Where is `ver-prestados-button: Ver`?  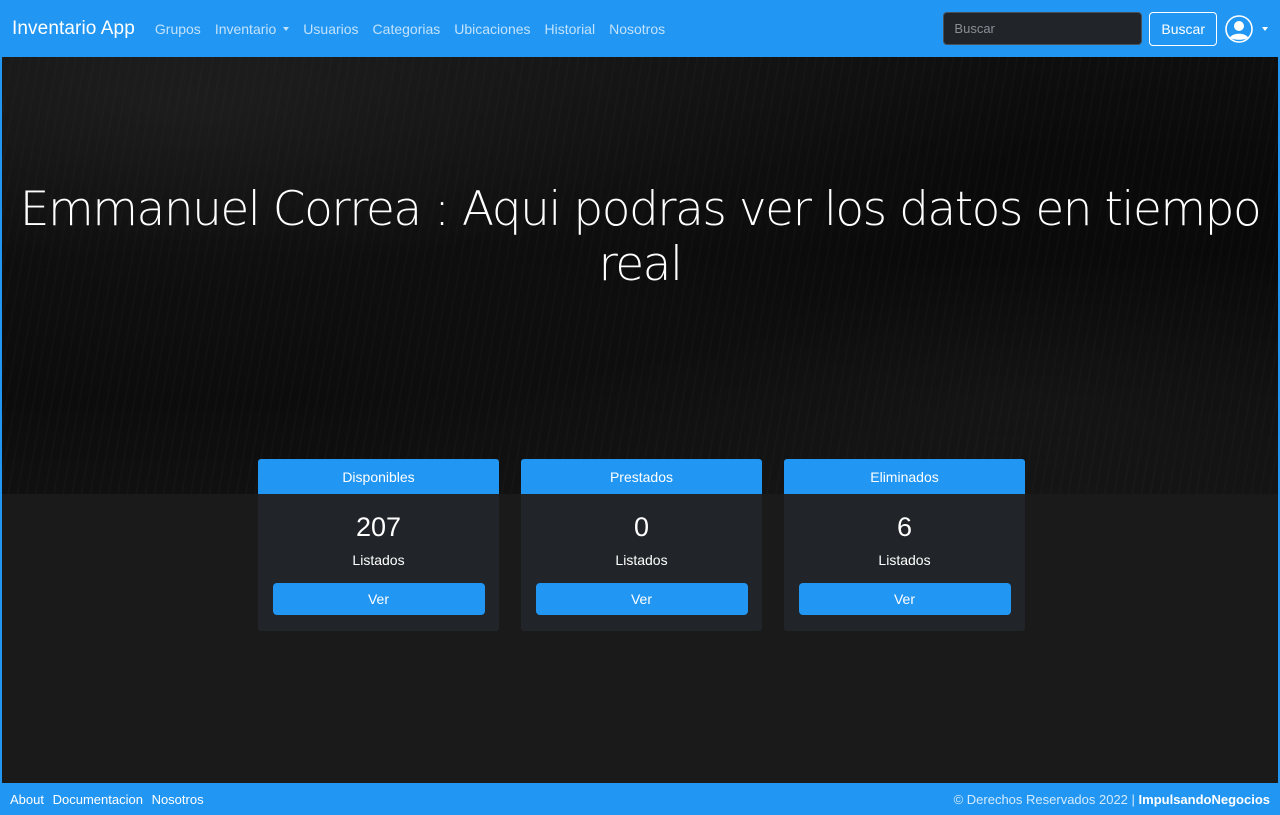
ver-prestados-button: Ver is located at coordinates (641, 599).